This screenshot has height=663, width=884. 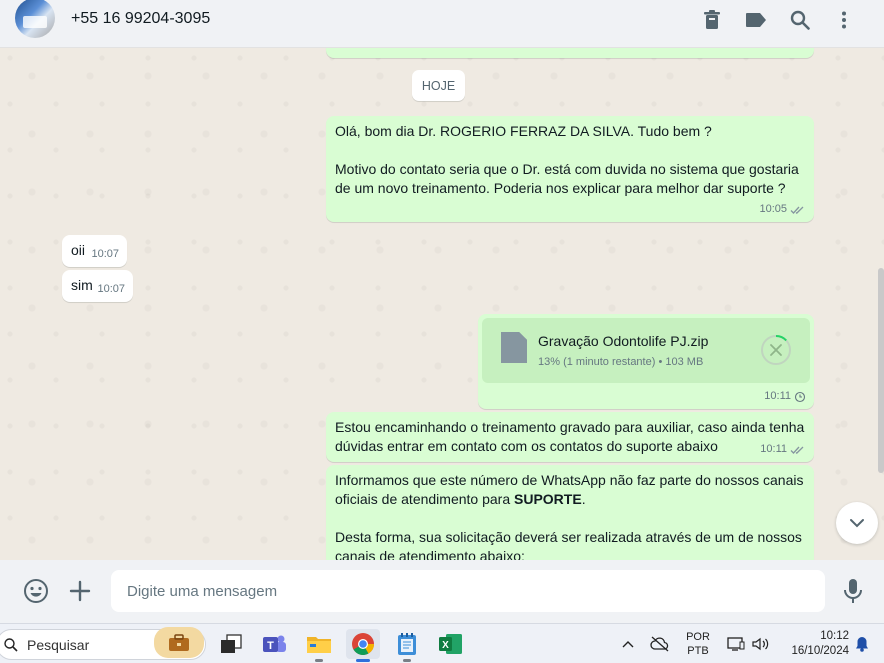 I want to click on clock-pending-icon, so click(x=800, y=396).